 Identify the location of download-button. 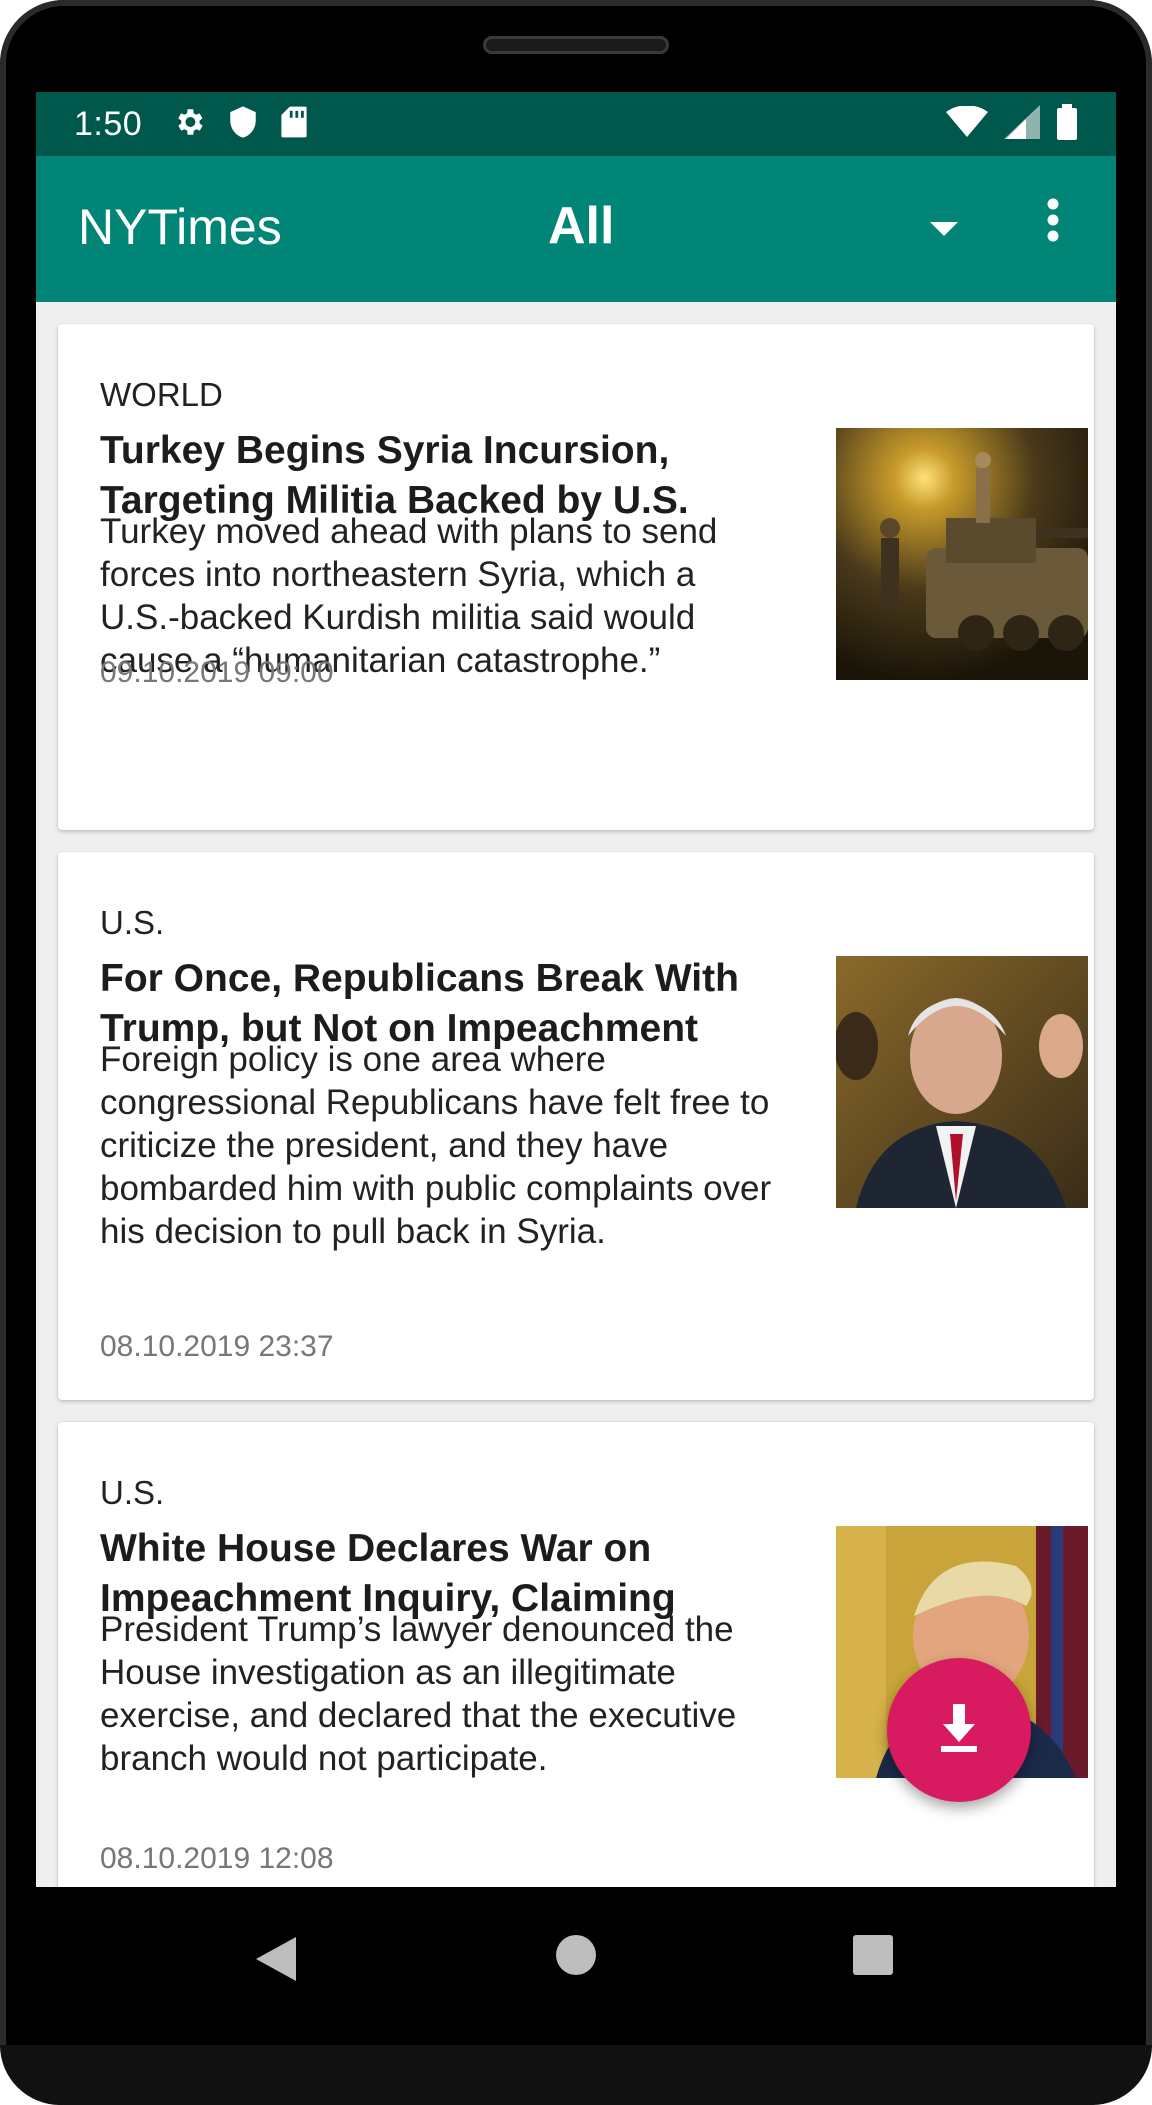
(959, 1730).